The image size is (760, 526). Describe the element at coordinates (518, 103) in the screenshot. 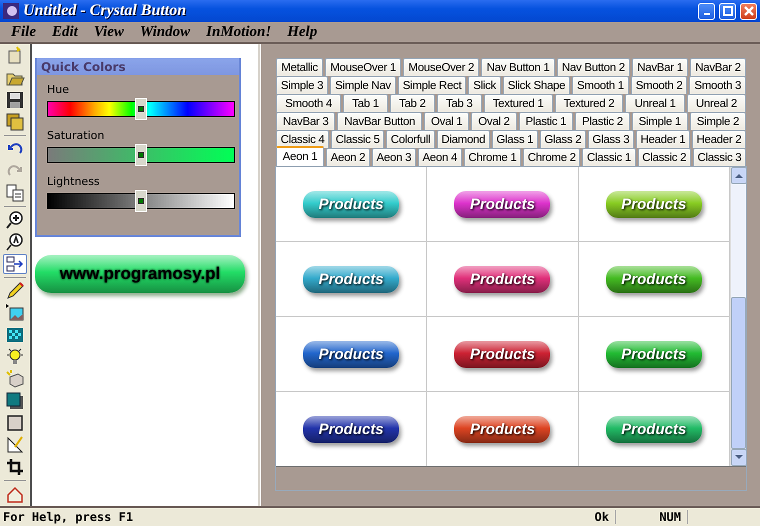

I see `tab: Textured 1` at that location.